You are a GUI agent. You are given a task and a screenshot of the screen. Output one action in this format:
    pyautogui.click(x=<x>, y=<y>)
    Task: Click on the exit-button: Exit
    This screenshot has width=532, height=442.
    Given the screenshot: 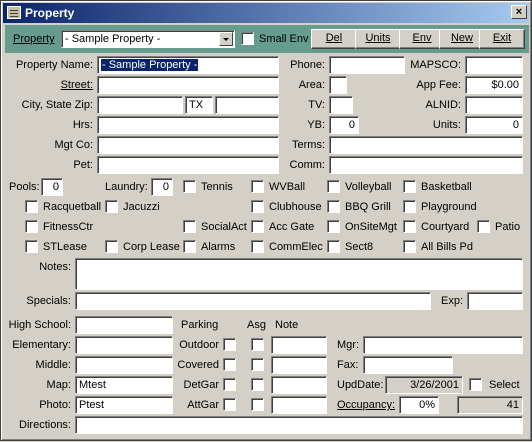 What is the action you would take?
    pyautogui.click(x=502, y=39)
    